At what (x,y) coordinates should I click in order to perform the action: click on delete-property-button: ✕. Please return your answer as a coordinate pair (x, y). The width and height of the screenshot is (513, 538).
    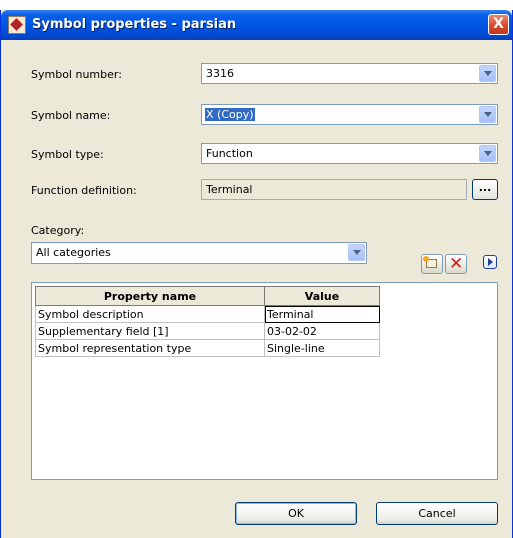
    Looking at the image, I should click on (456, 264).